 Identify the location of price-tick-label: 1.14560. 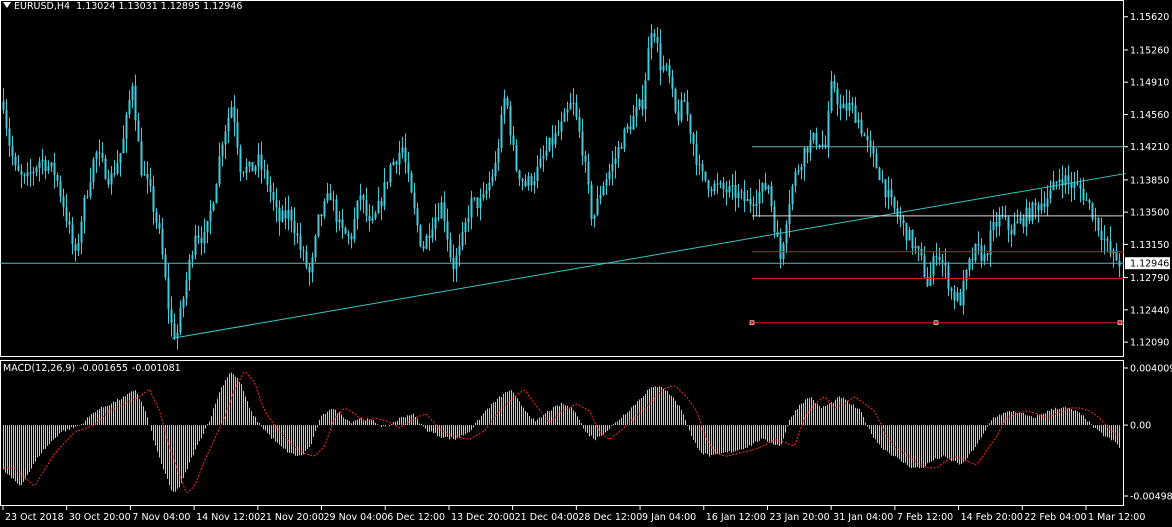
(1149, 115).